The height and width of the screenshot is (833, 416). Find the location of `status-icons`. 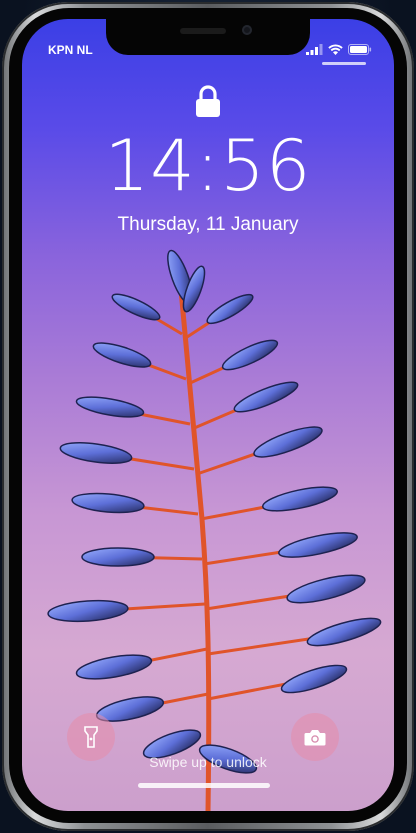

status-icons is located at coordinates (339, 49).